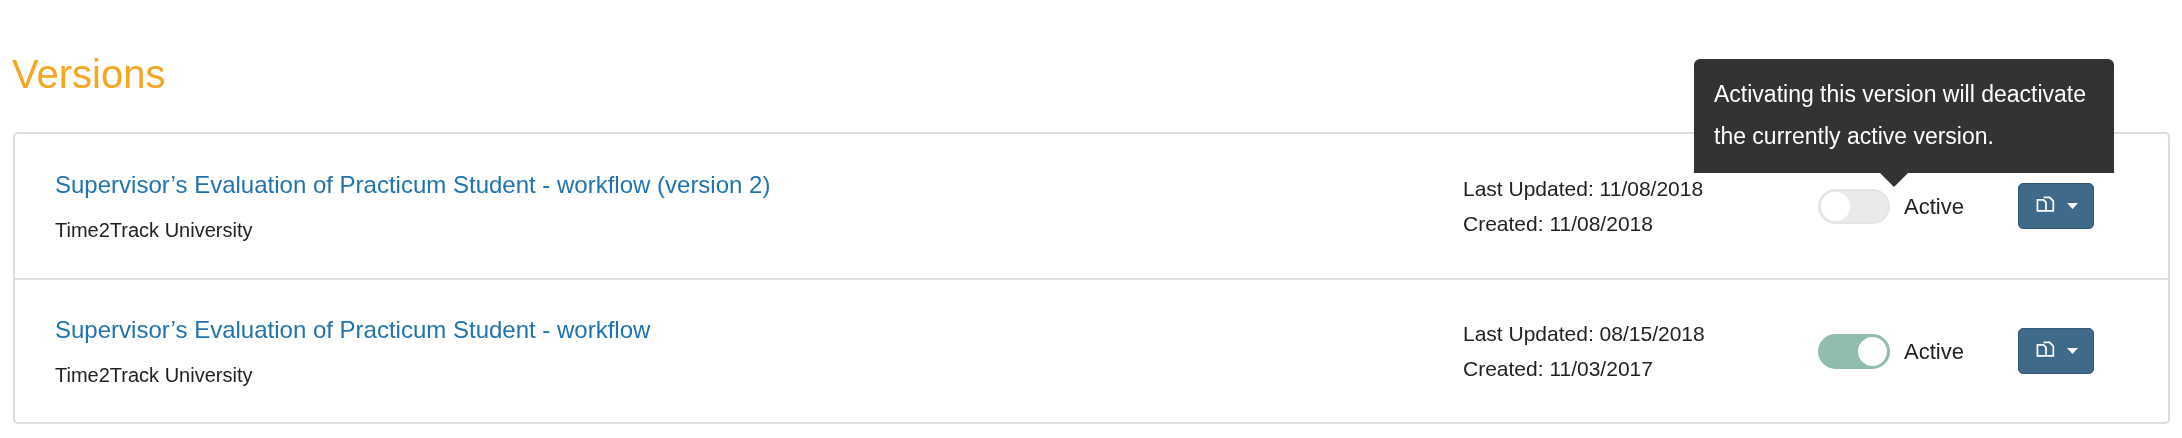 The width and height of the screenshot is (2182, 438). Describe the element at coordinates (413, 185) in the screenshot. I see `version-title-link: Supervisor’s Evaluation of Practicum Student - workflow (version 2)` at that location.